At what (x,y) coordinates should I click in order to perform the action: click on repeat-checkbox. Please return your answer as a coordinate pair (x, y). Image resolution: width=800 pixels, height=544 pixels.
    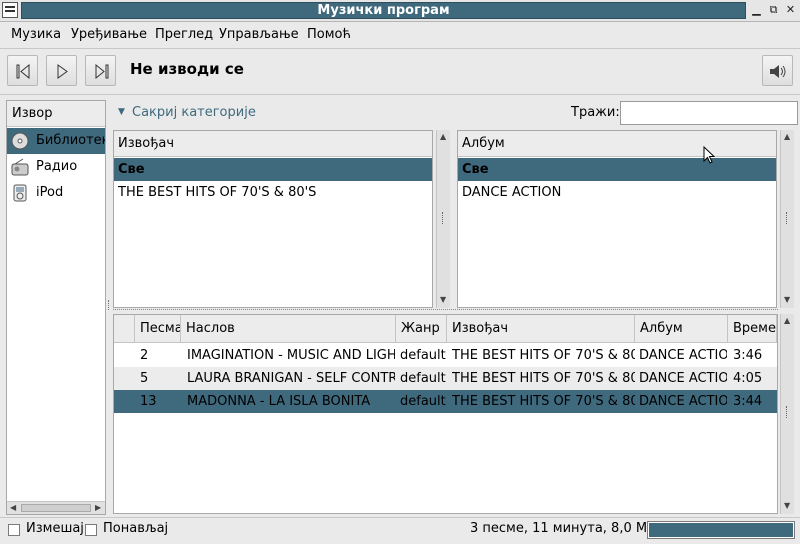
    Looking at the image, I should click on (91, 530).